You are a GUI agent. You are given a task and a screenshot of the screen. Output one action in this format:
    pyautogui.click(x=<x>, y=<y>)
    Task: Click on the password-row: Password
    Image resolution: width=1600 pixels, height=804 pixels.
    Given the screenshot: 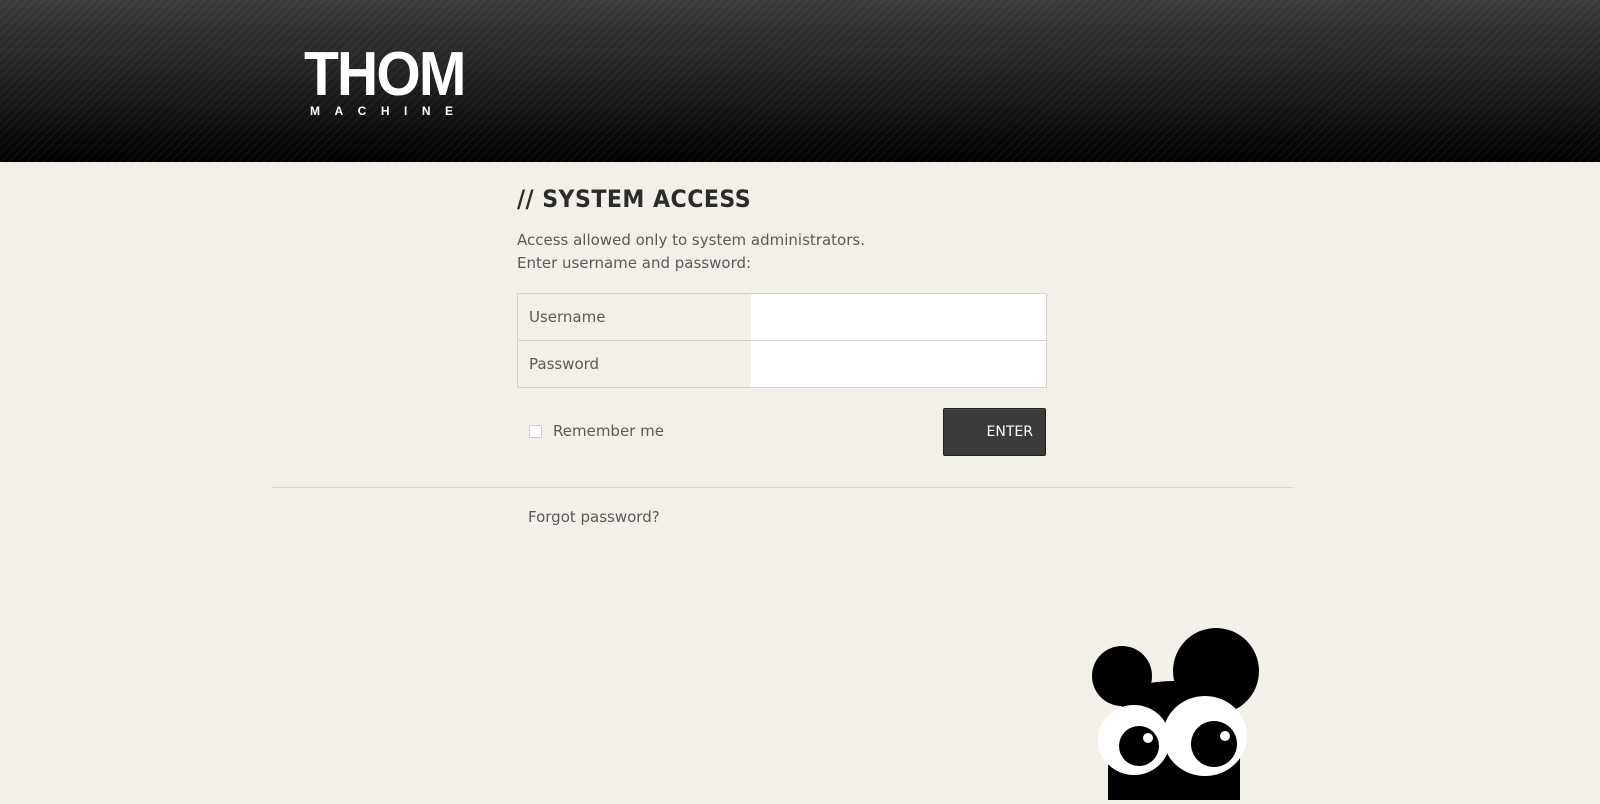 What is the action you would take?
    pyautogui.click(x=782, y=363)
    